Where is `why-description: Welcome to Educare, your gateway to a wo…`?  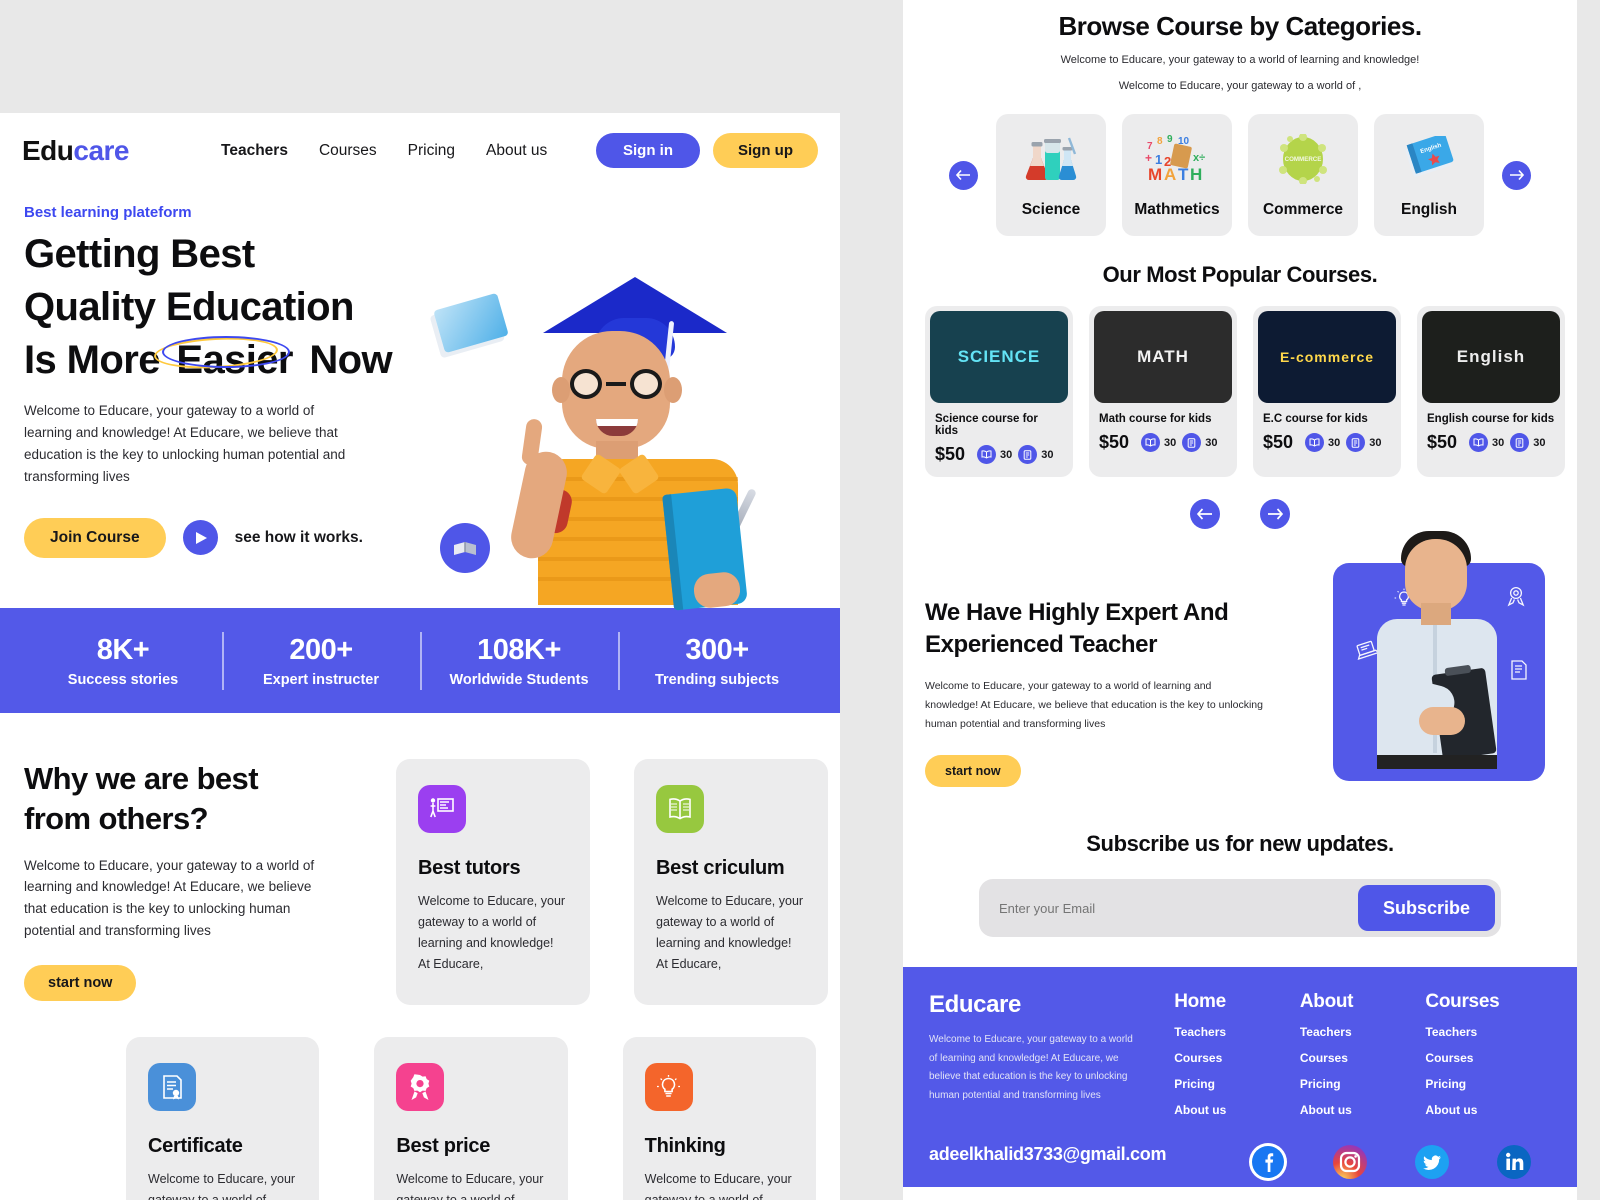
why-description: Welcome to Educare, your gateway to a wo… is located at coordinates (169, 898).